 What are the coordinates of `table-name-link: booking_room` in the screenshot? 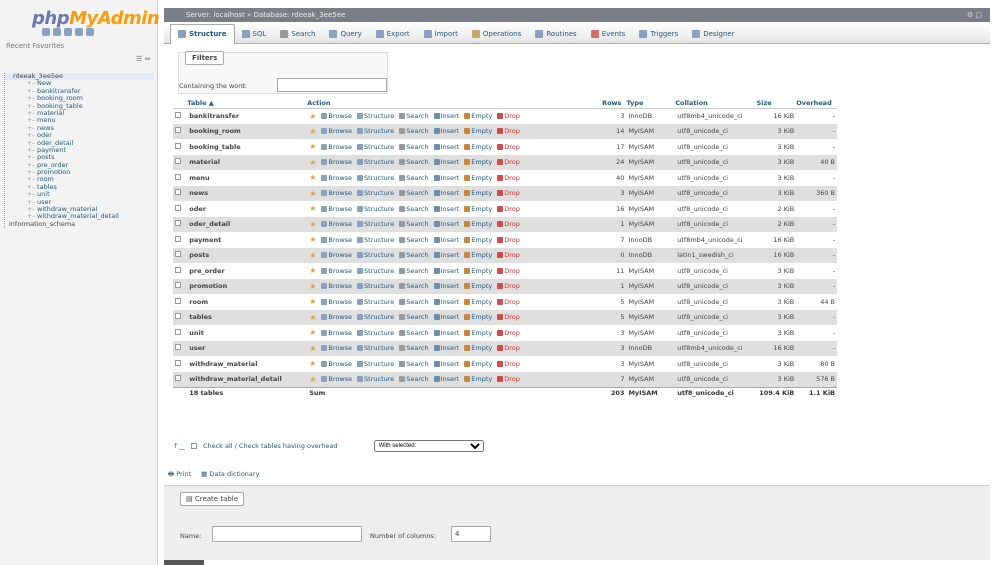 It's located at (247, 131).